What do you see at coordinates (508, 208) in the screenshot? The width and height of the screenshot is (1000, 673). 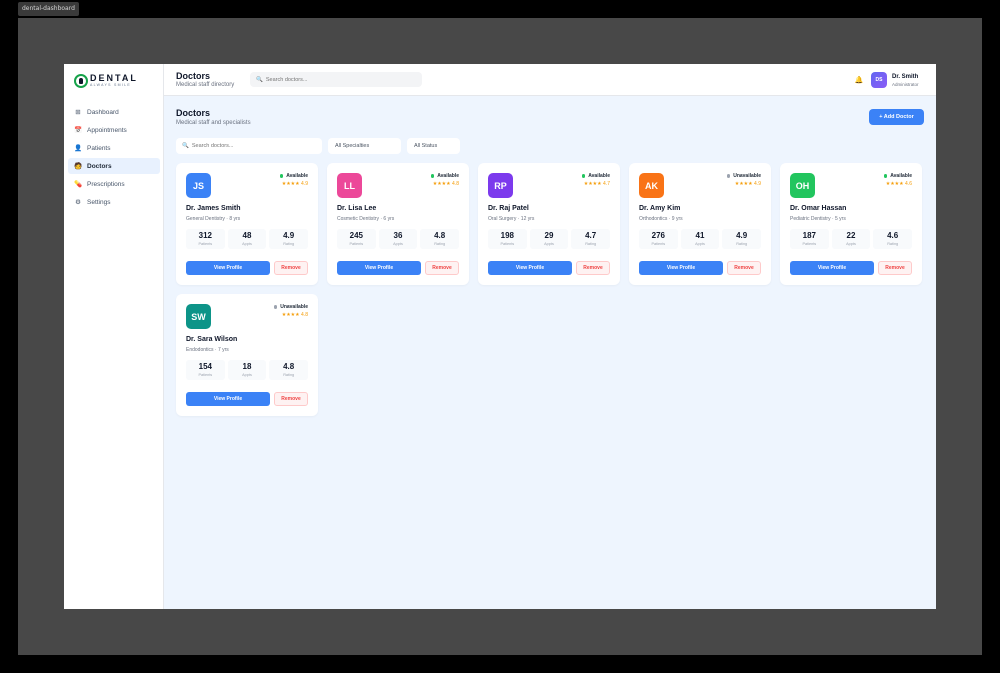 I see `doctor-name: Dr. Raj Patel` at bounding box center [508, 208].